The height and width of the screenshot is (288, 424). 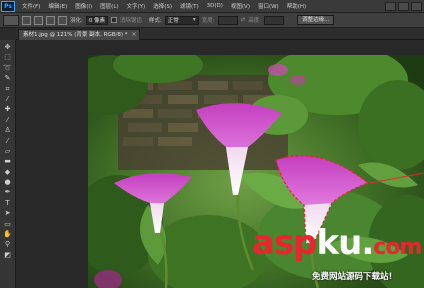 I want to click on photoshop-logo-icon: Ps, so click(x=8, y=6).